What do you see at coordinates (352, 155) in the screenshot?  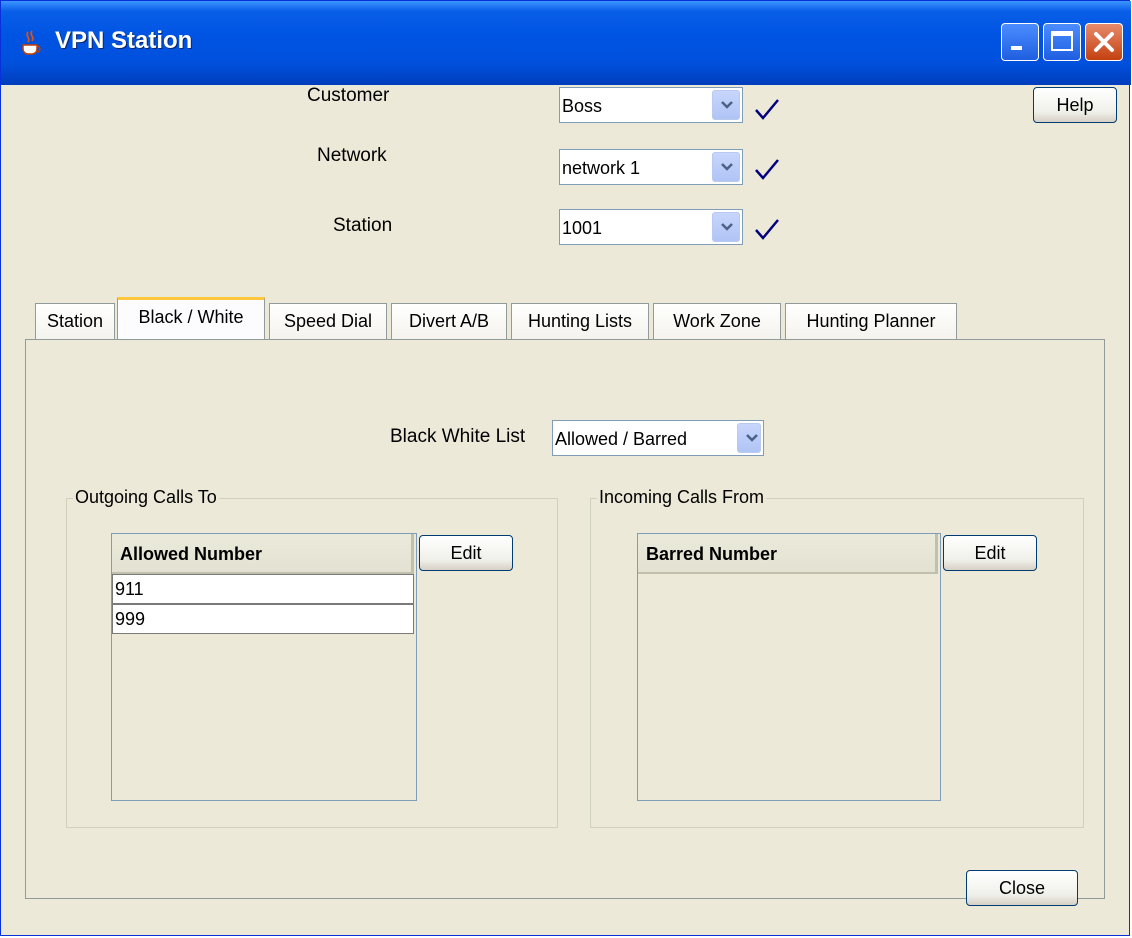 I see `network-label: Network` at bounding box center [352, 155].